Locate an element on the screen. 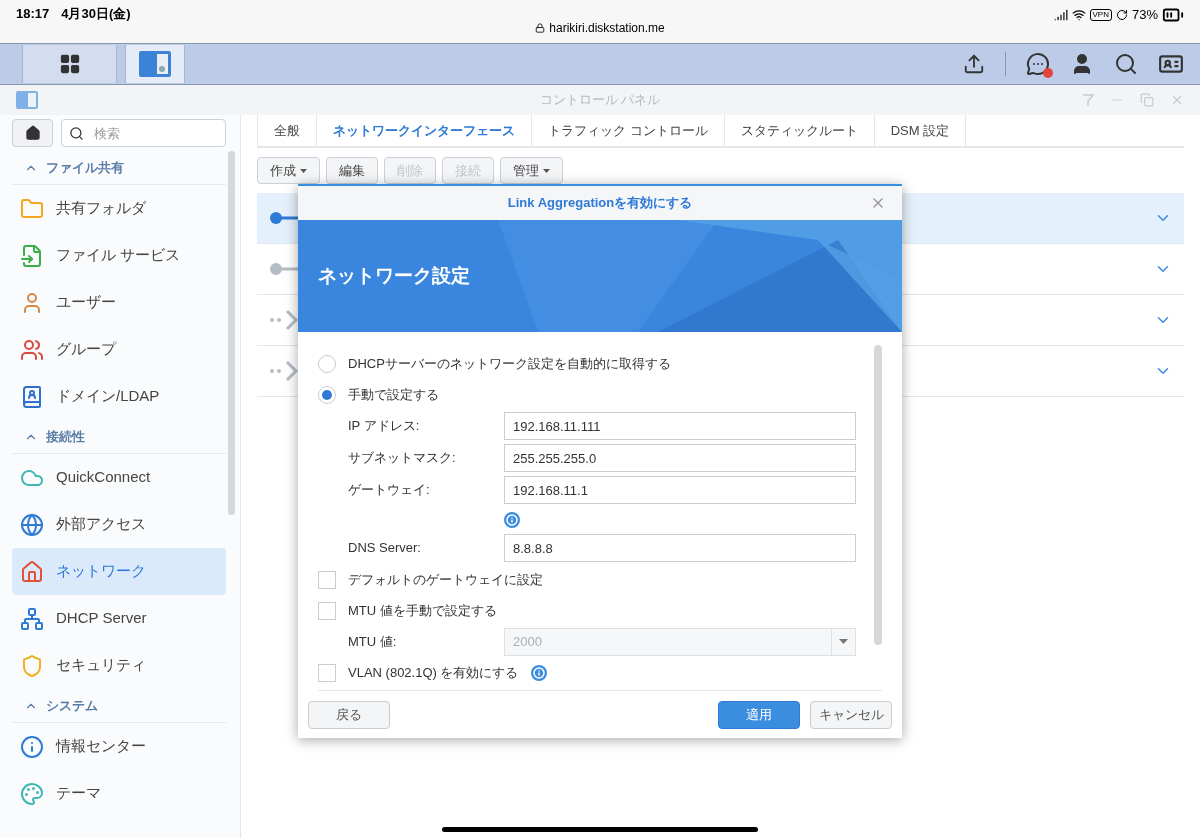 This screenshot has width=1200, height=838. sidebar-item: ユーザー is located at coordinates (119, 302).